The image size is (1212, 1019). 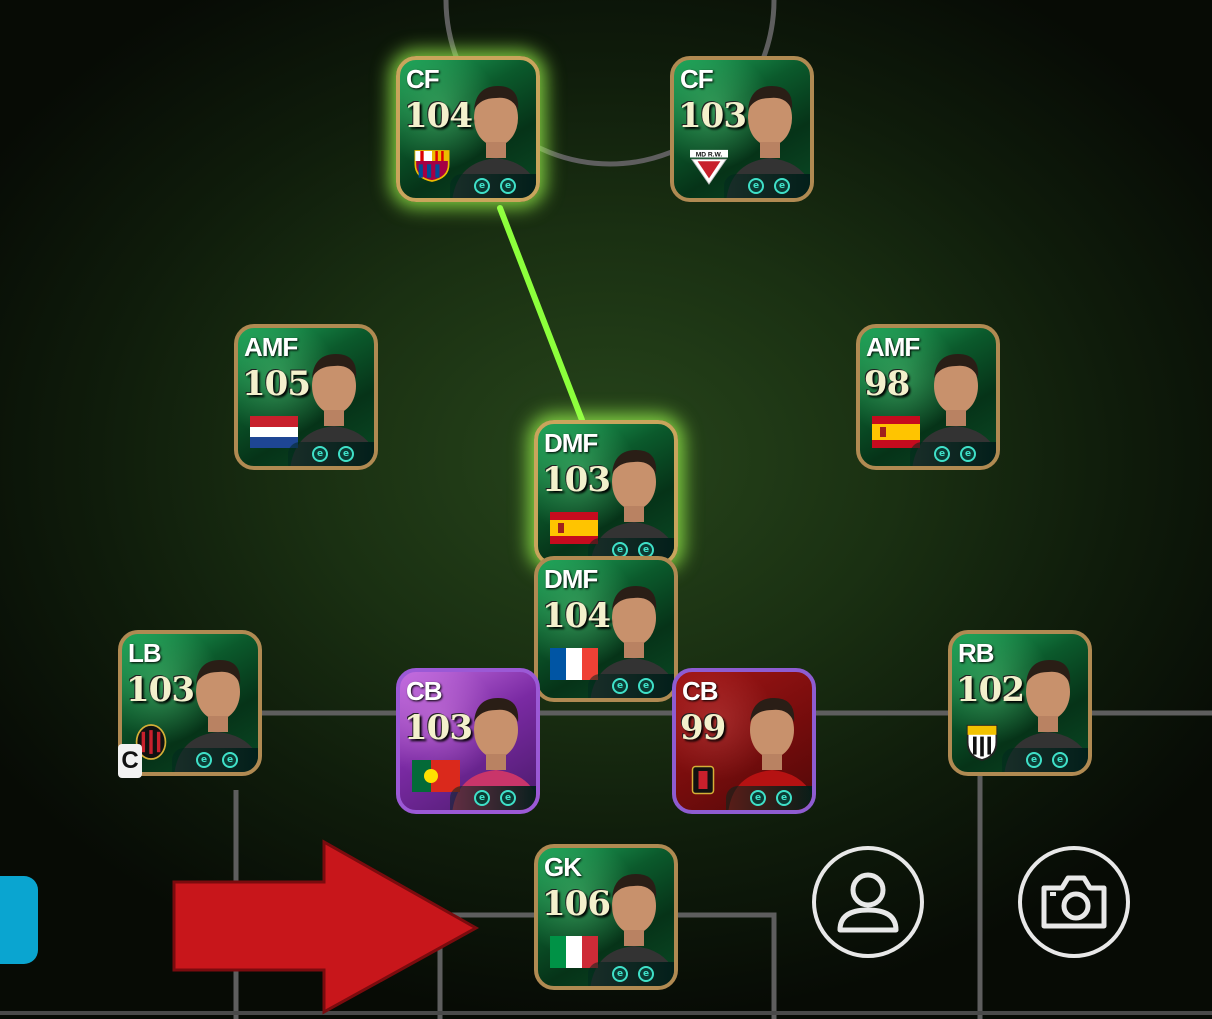 What do you see at coordinates (276, 384) in the screenshot?
I see `player-rating: 105` at bounding box center [276, 384].